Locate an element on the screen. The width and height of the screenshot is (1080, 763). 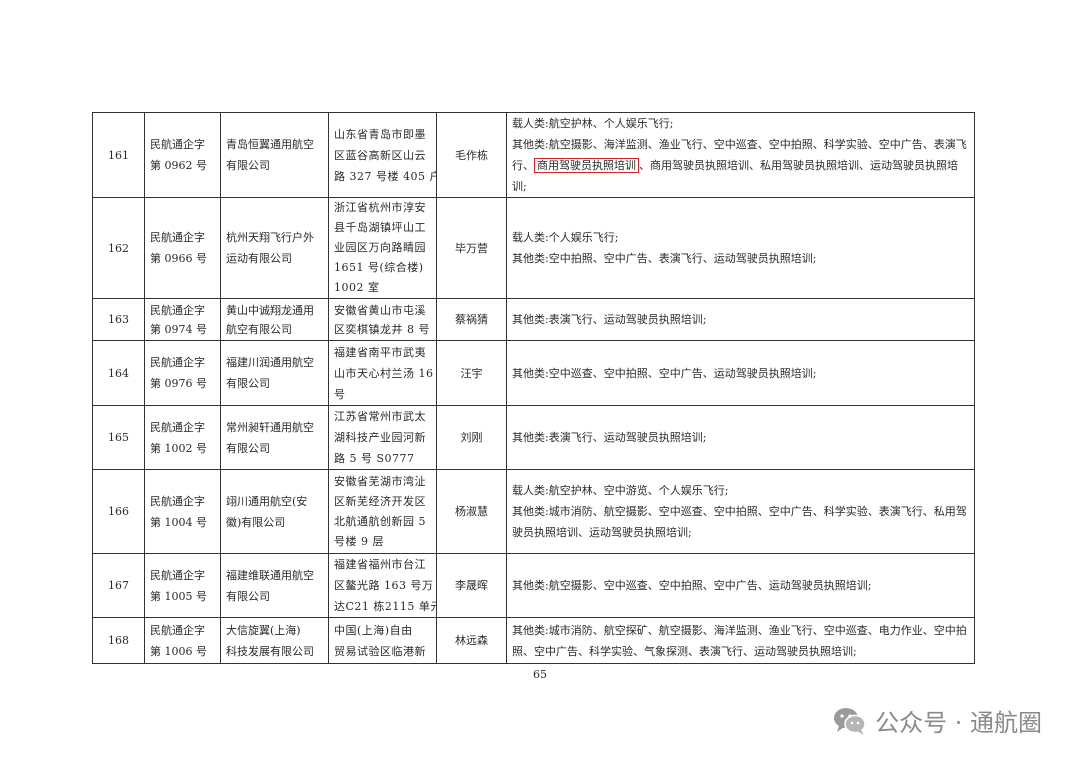
watermark: 公众号 · 通航圈 is located at coordinates (937, 720).